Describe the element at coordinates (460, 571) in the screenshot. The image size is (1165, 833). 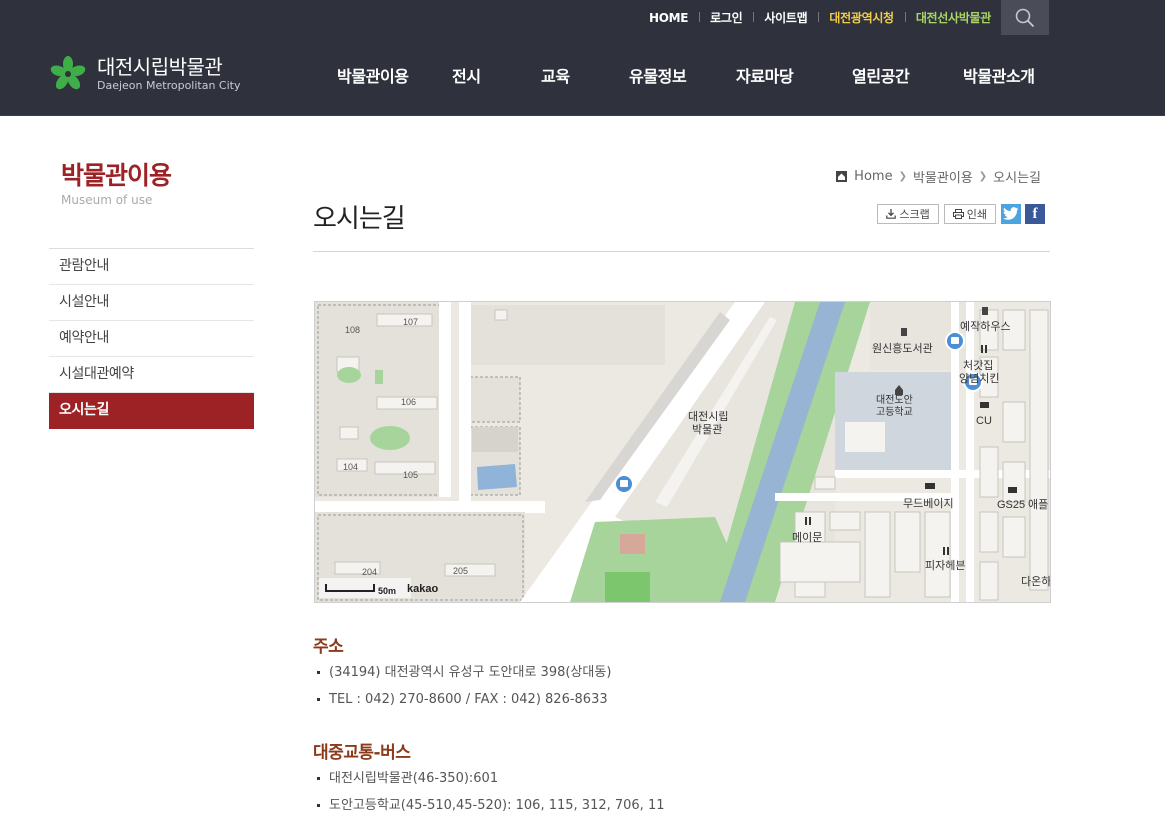
I see `map-apt-205: 205` at that location.